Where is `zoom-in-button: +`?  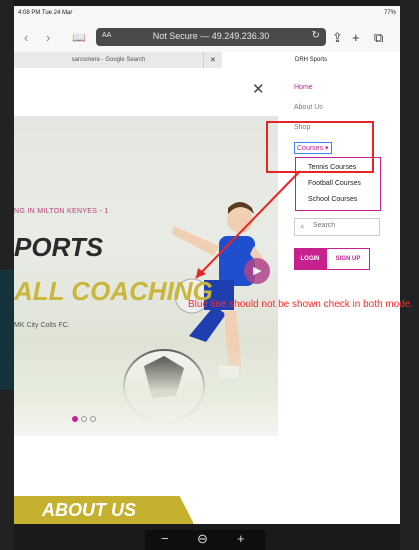
zoom-in-button: + is located at coordinates (241, 538).